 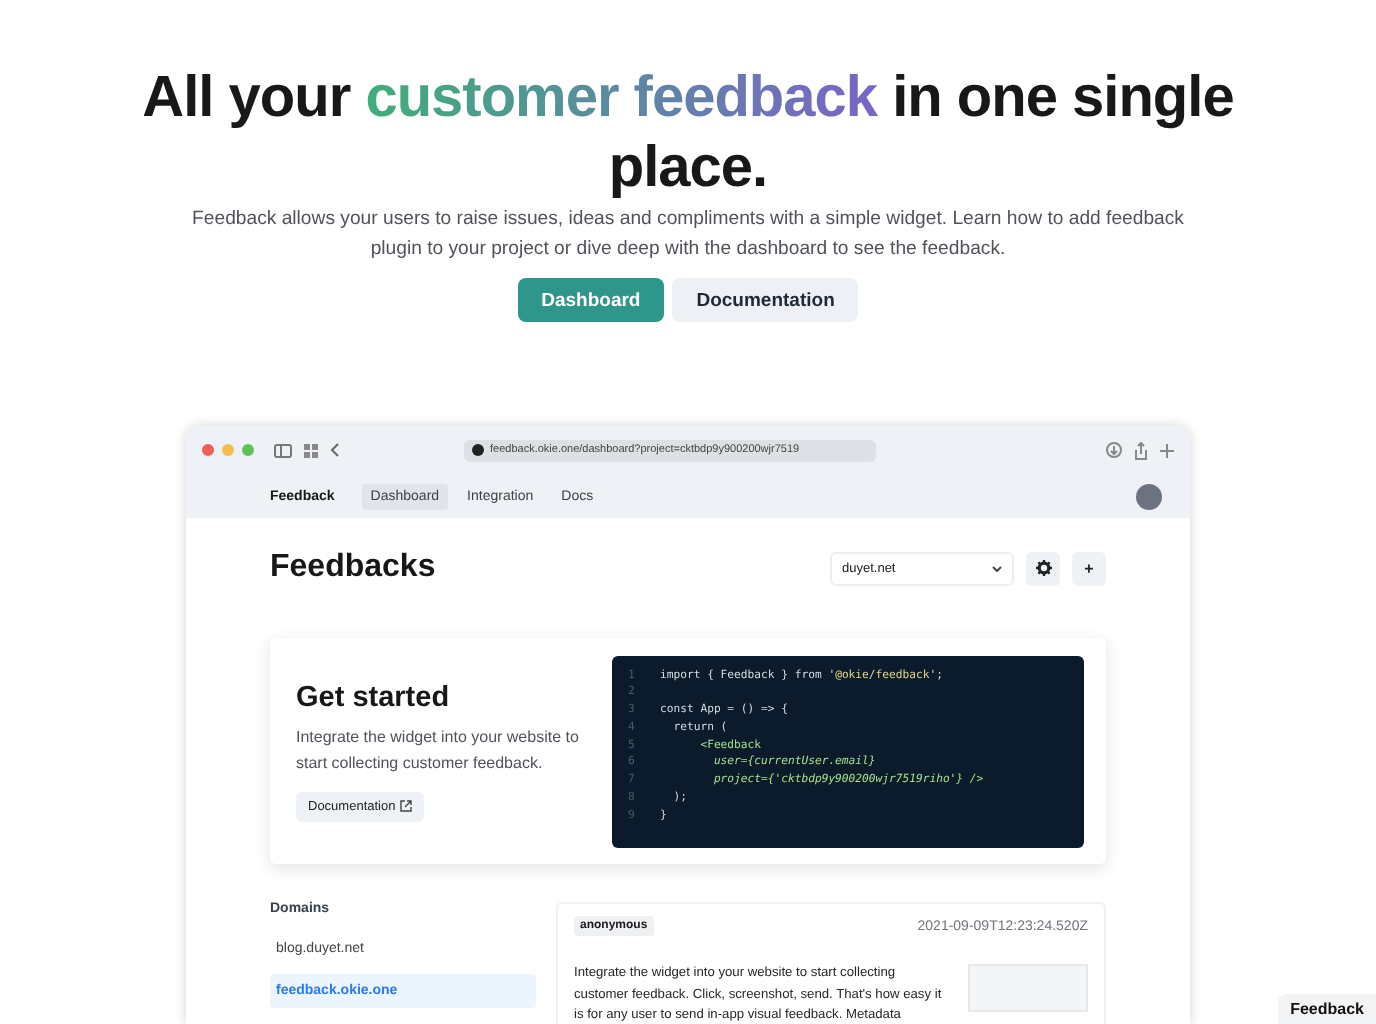 I want to click on feedback-widget-button: Feedback, so click(x=1327, y=1009).